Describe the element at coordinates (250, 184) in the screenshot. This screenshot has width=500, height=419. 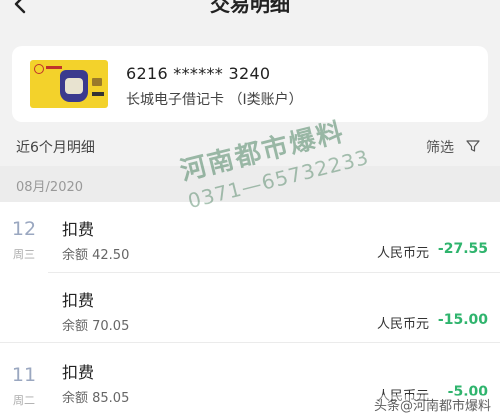
I see `month-header: 08月/2020` at that location.